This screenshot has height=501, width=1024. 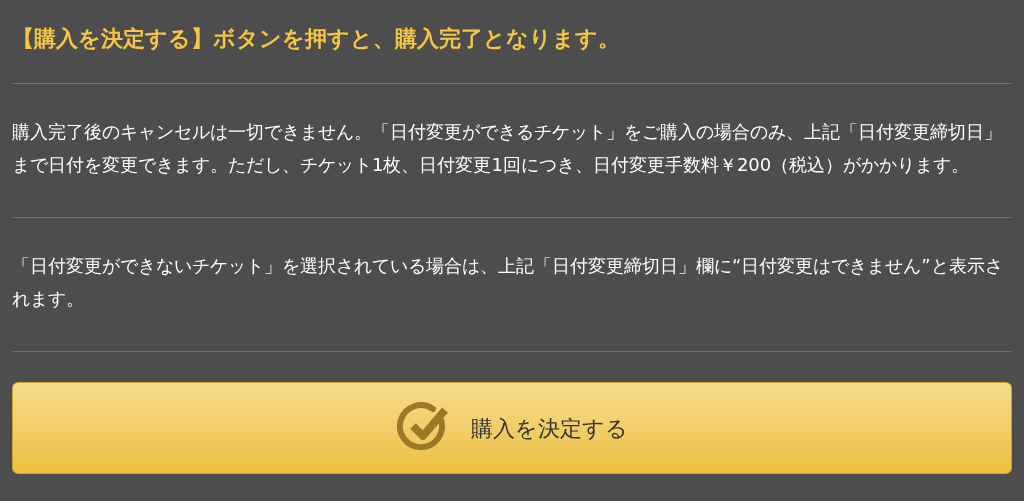 What do you see at coordinates (508, 282) in the screenshot?
I see `paragraph: 「日付変更ができないチケット」を選択されている場合は、上記「日付変更締切日」欄に“日付変更はできません”と表示されます。` at bounding box center [508, 282].